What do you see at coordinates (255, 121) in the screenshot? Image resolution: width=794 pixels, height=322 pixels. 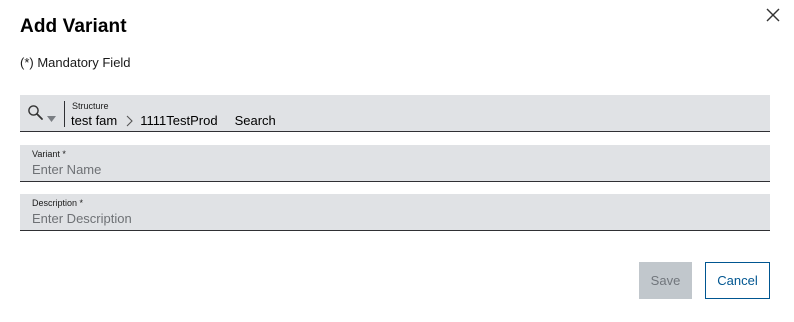 I see `structure-search-link: Search` at bounding box center [255, 121].